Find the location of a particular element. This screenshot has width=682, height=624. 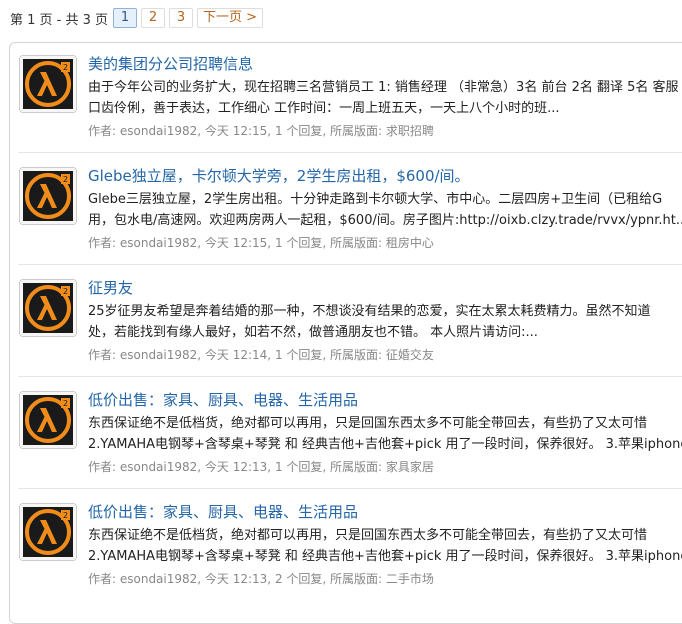

page-3-button: 3 is located at coordinates (181, 18).